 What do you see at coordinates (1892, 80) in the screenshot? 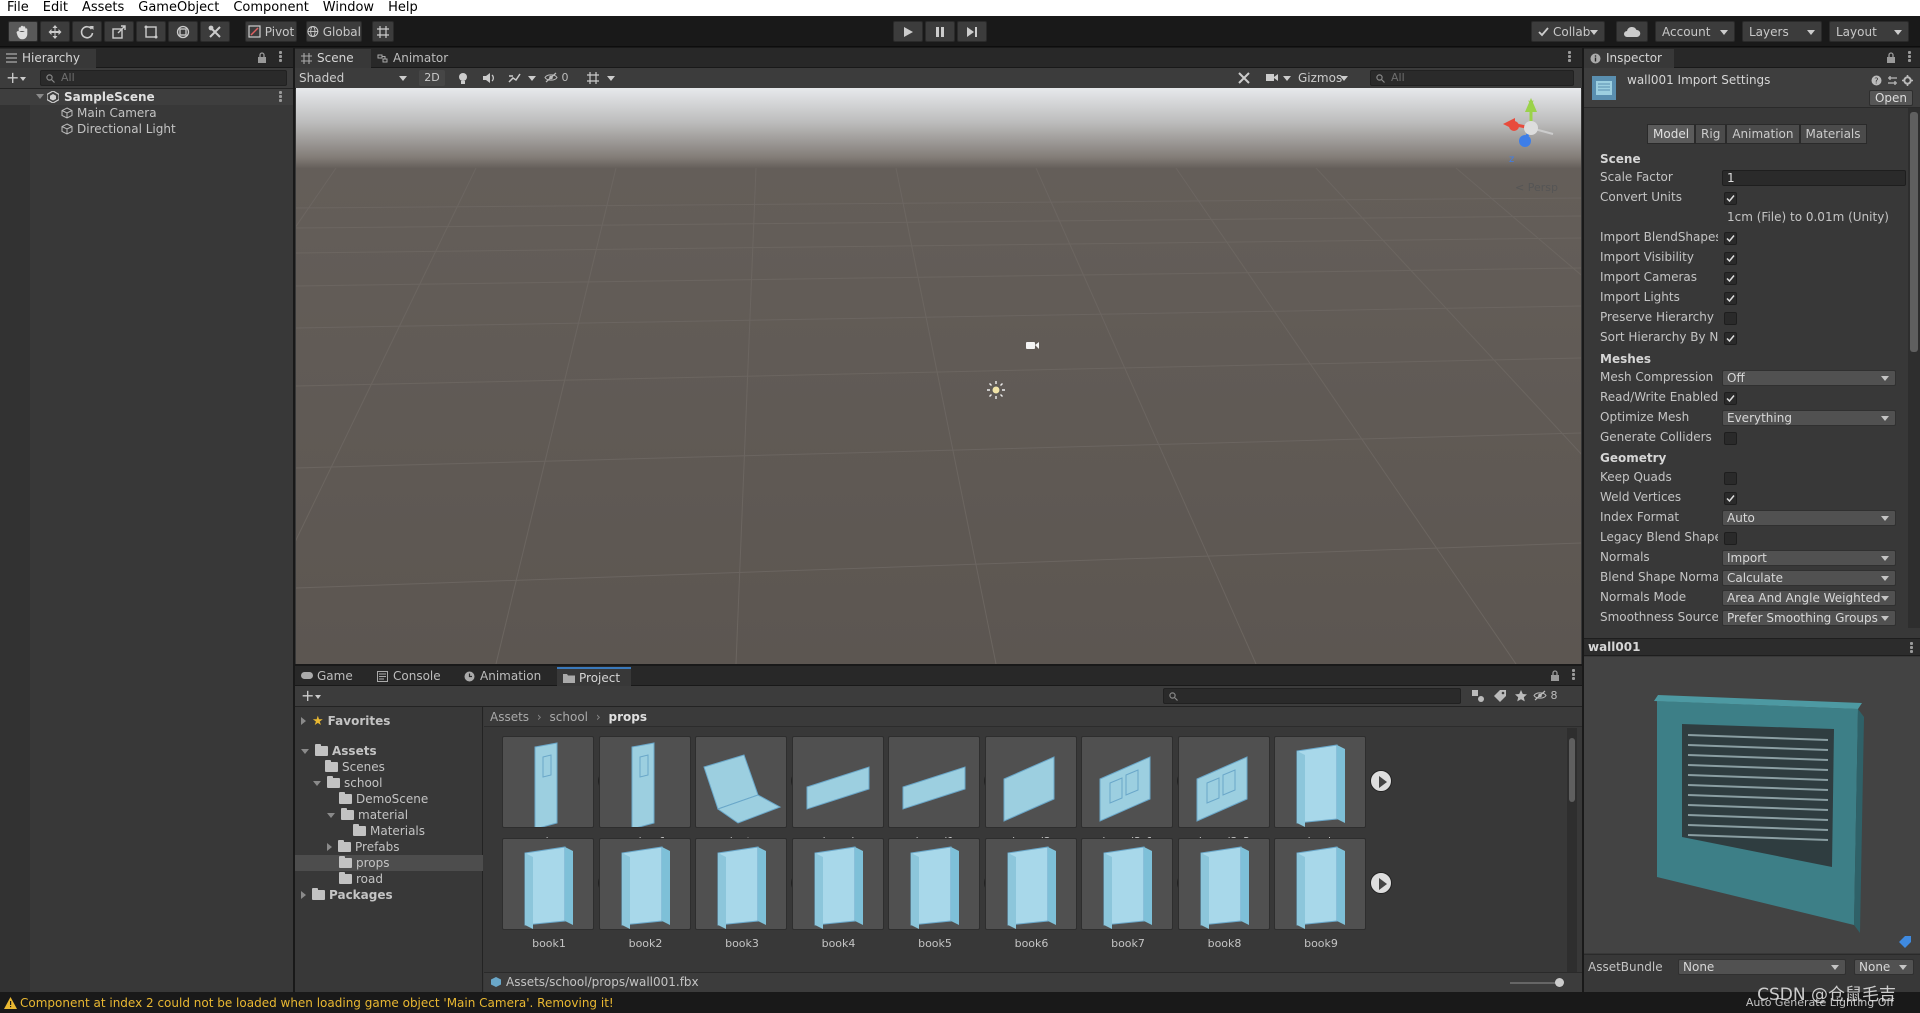
I see `preset-icon` at bounding box center [1892, 80].